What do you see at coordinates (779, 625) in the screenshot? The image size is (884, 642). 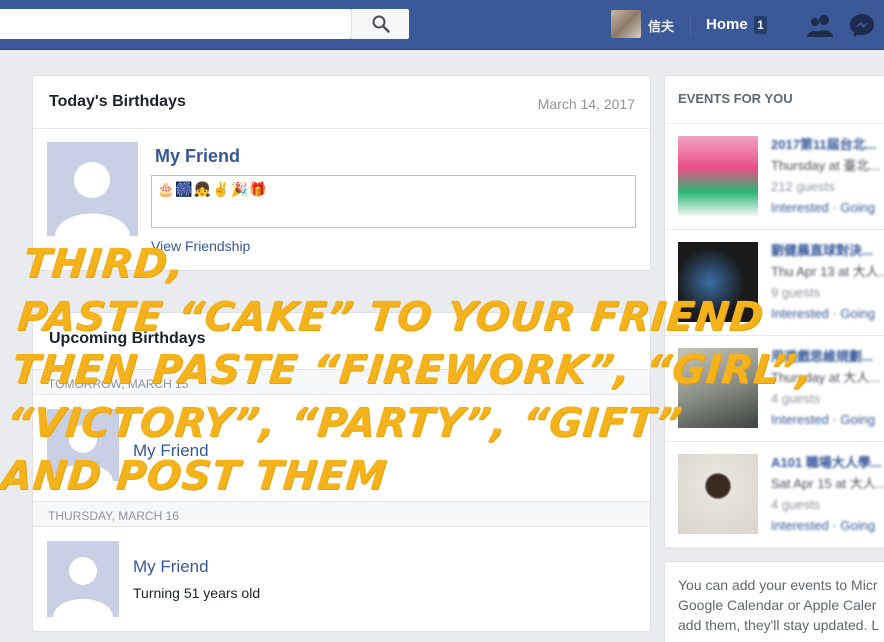 I see `sync-line: add them, they'll stay updated. L` at bounding box center [779, 625].